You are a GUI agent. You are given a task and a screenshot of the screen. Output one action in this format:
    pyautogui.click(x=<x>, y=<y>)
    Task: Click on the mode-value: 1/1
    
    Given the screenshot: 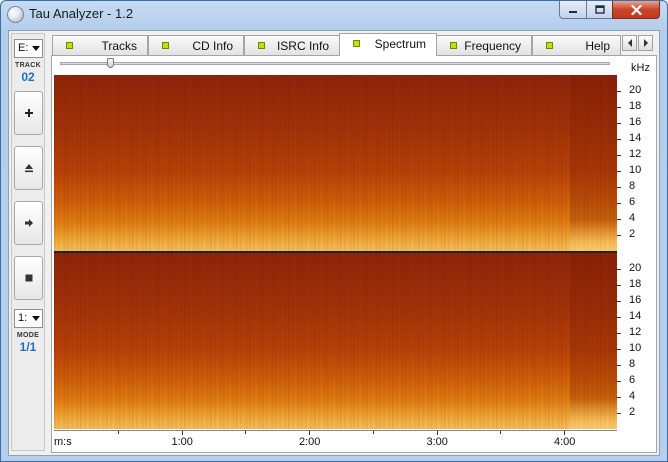 What is the action you would take?
    pyautogui.click(x=28, y=347)
    